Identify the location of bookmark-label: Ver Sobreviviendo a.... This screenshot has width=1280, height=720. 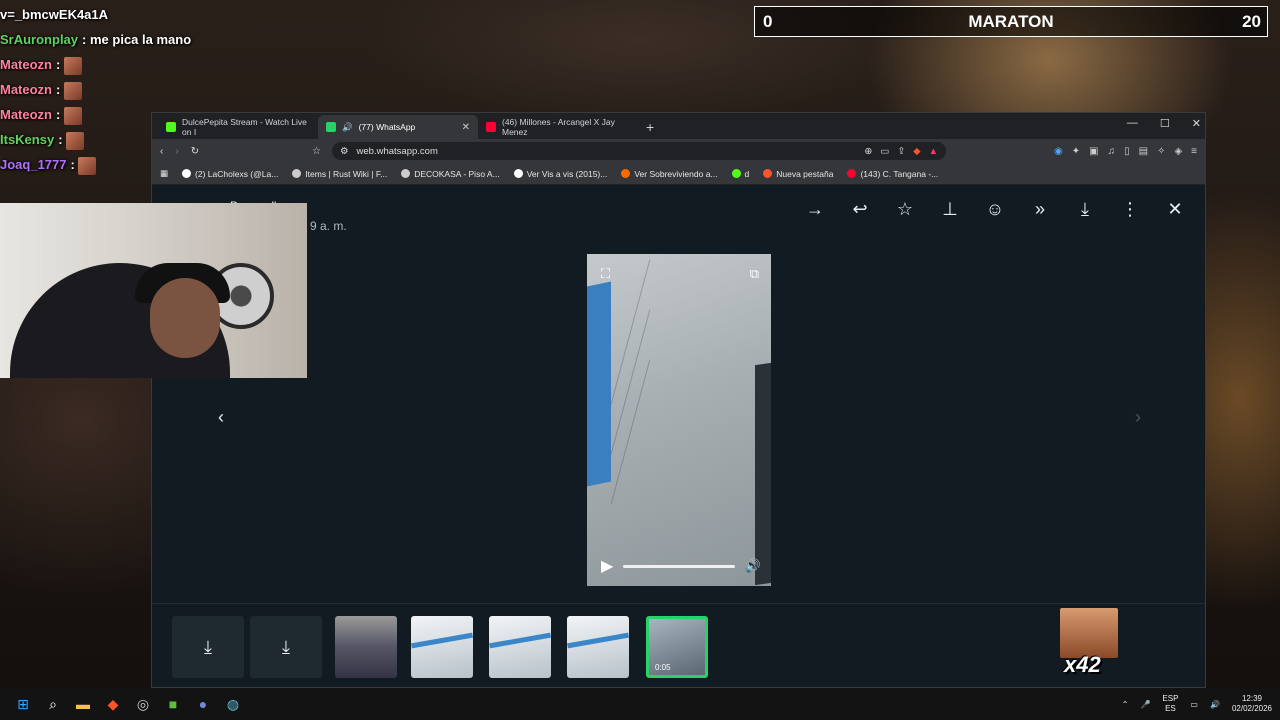
(676, 173).